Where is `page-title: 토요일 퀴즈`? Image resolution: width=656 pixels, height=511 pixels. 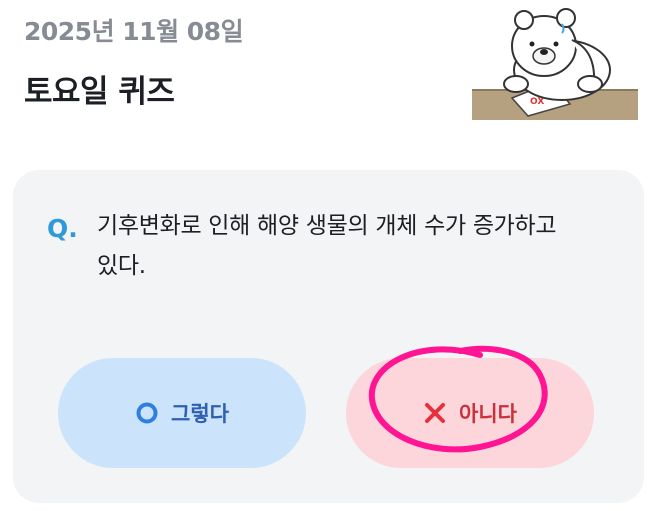
page-title: 토요일 퀴즈 is located at coordinates (99, 92).